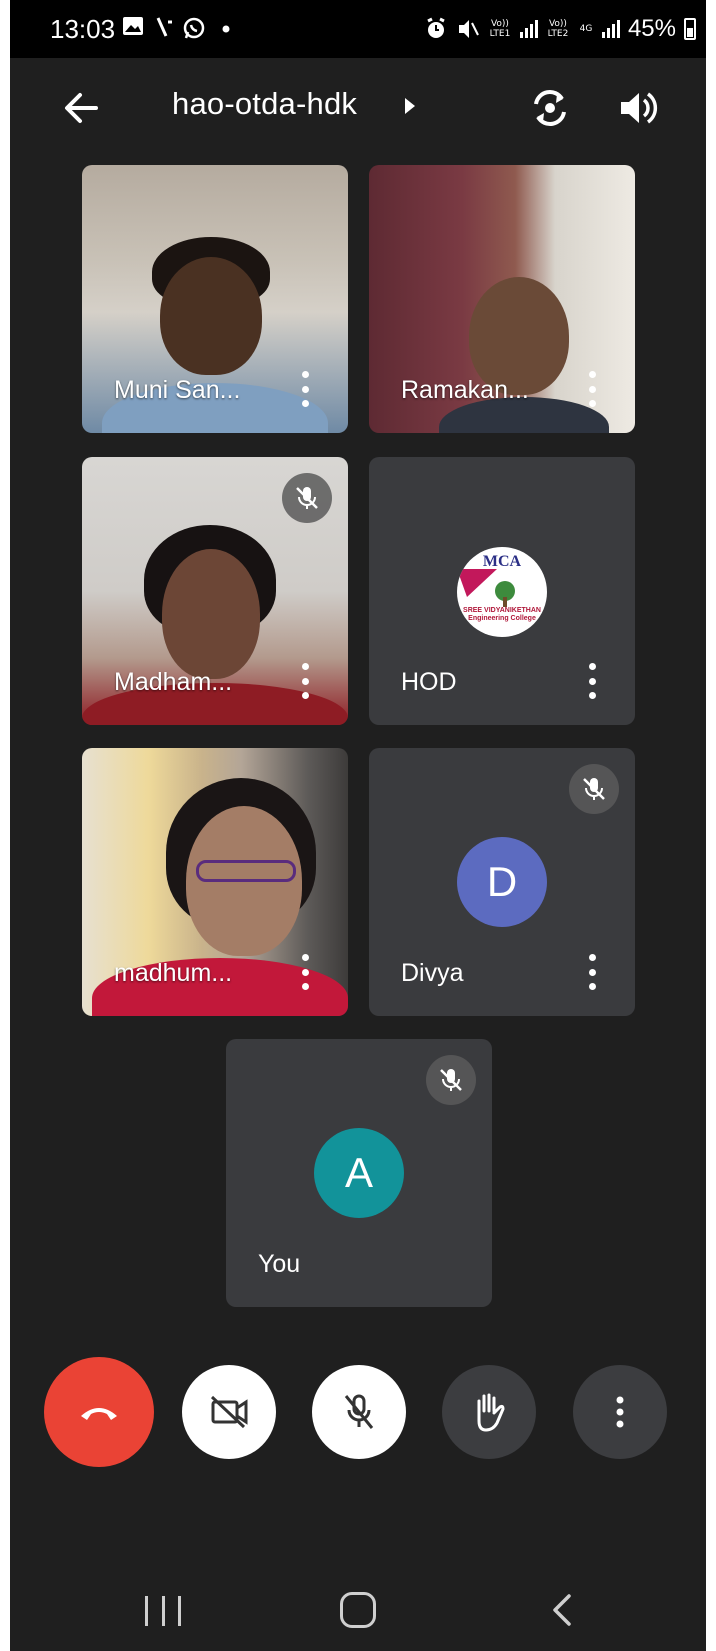  Describe the element at coordinates (637, 108) in the screenshot. I see `speaker-icon` at that location.